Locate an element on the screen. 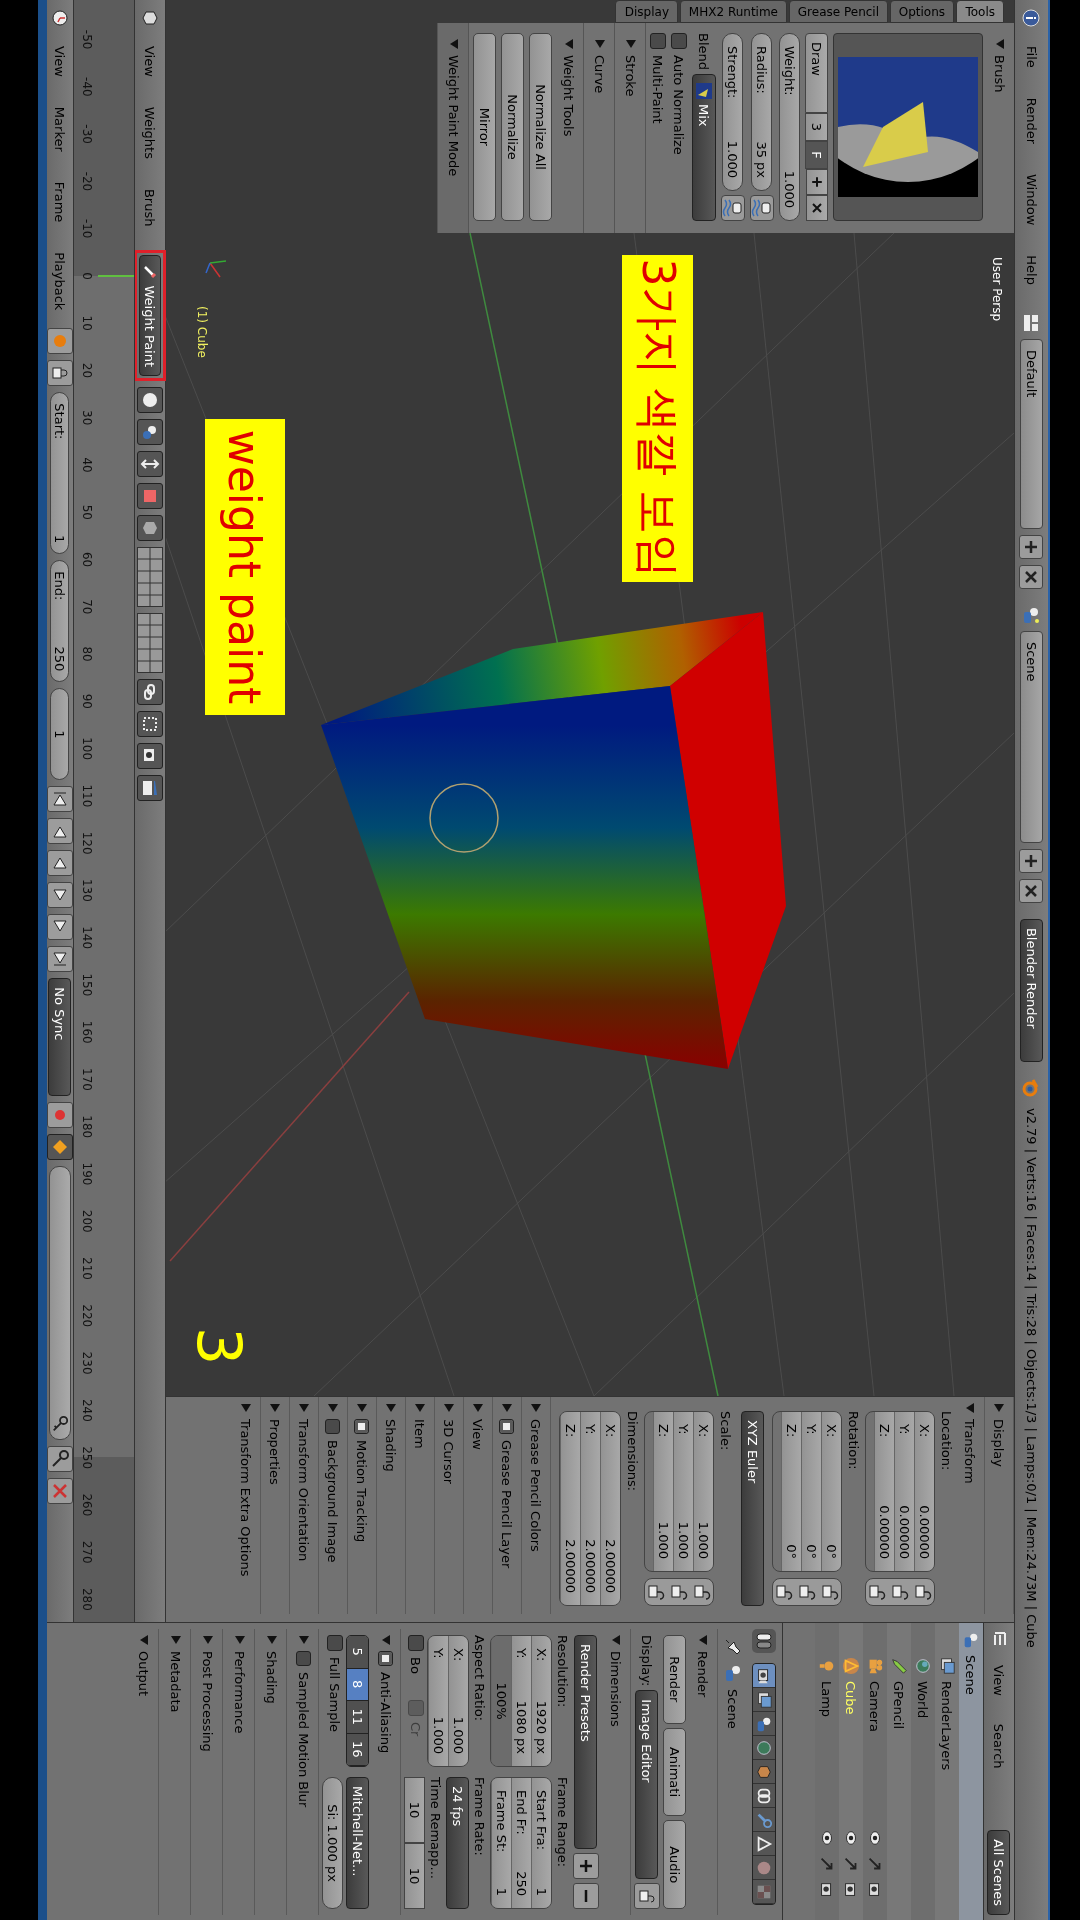 The height and width of the screenshot is (1920, 1080). outliner-row: RenderLayers is located at coordinates (947, 1771).